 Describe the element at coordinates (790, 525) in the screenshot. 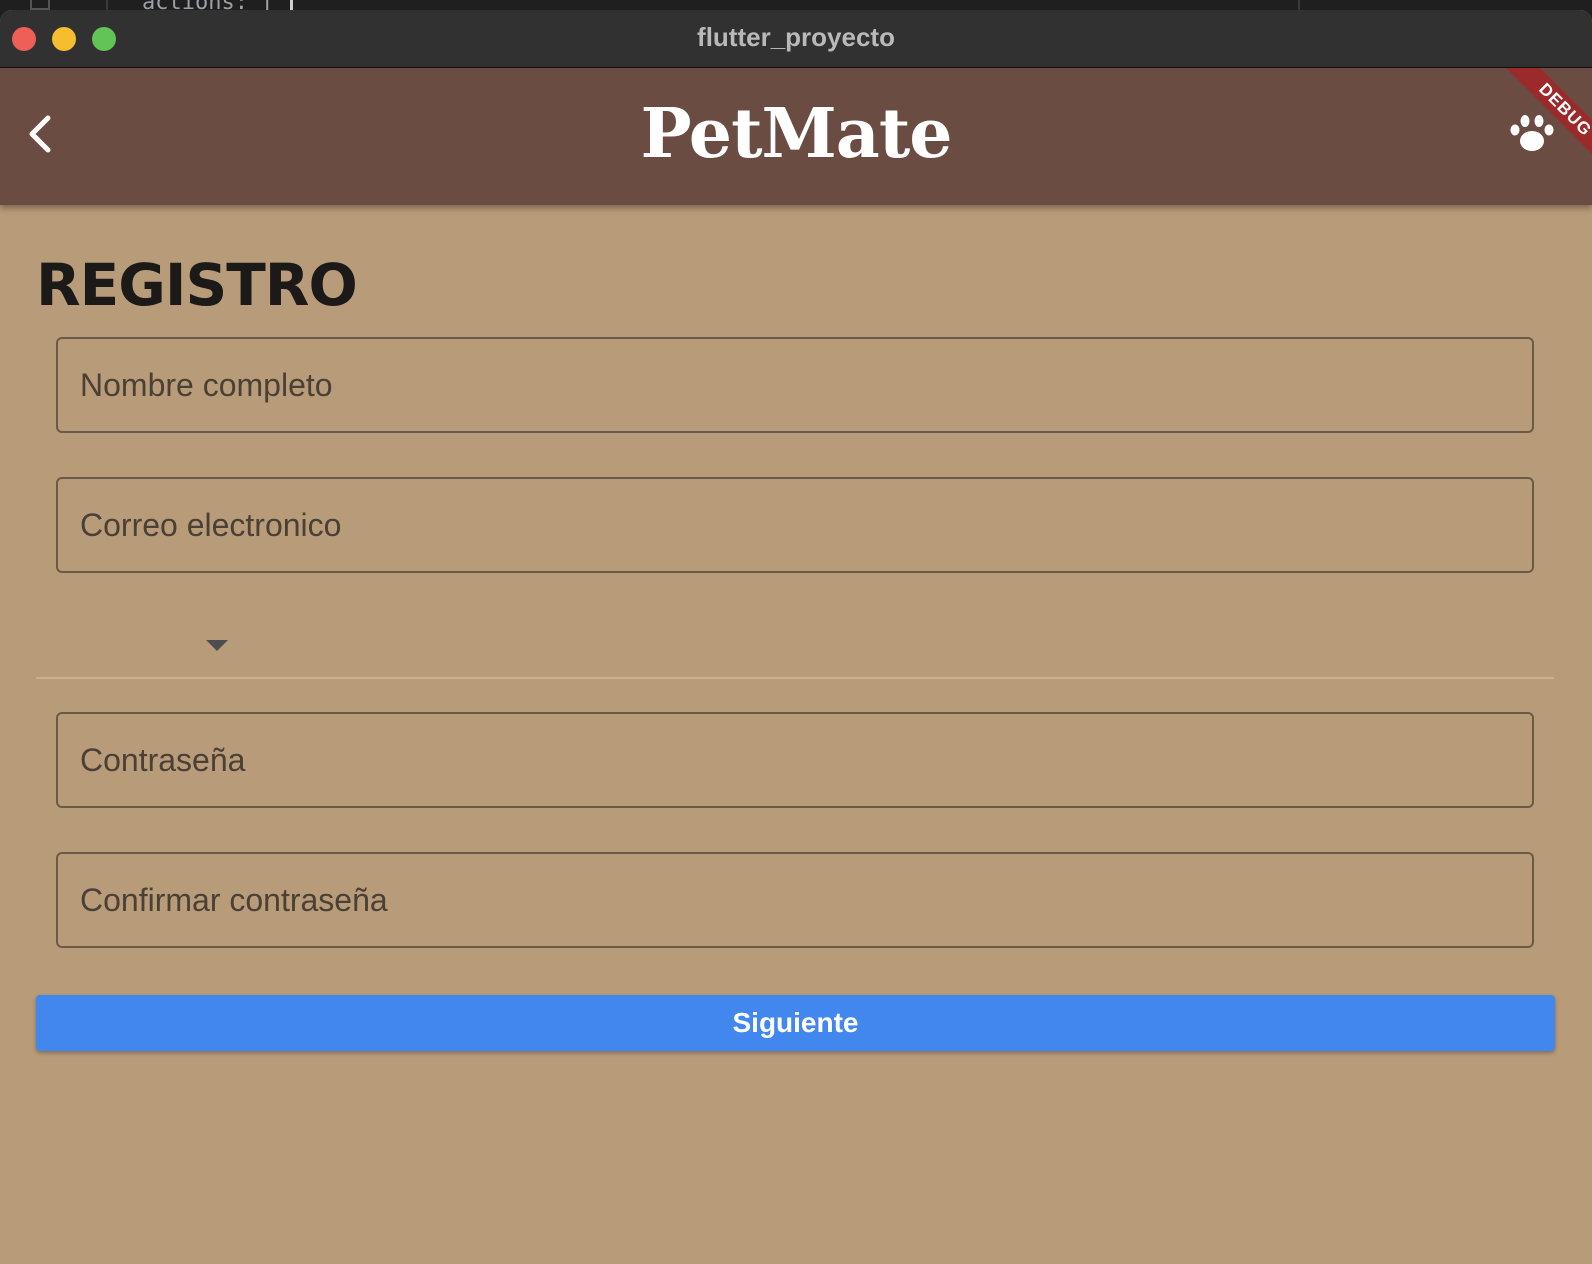

I see `email-input` at that location.